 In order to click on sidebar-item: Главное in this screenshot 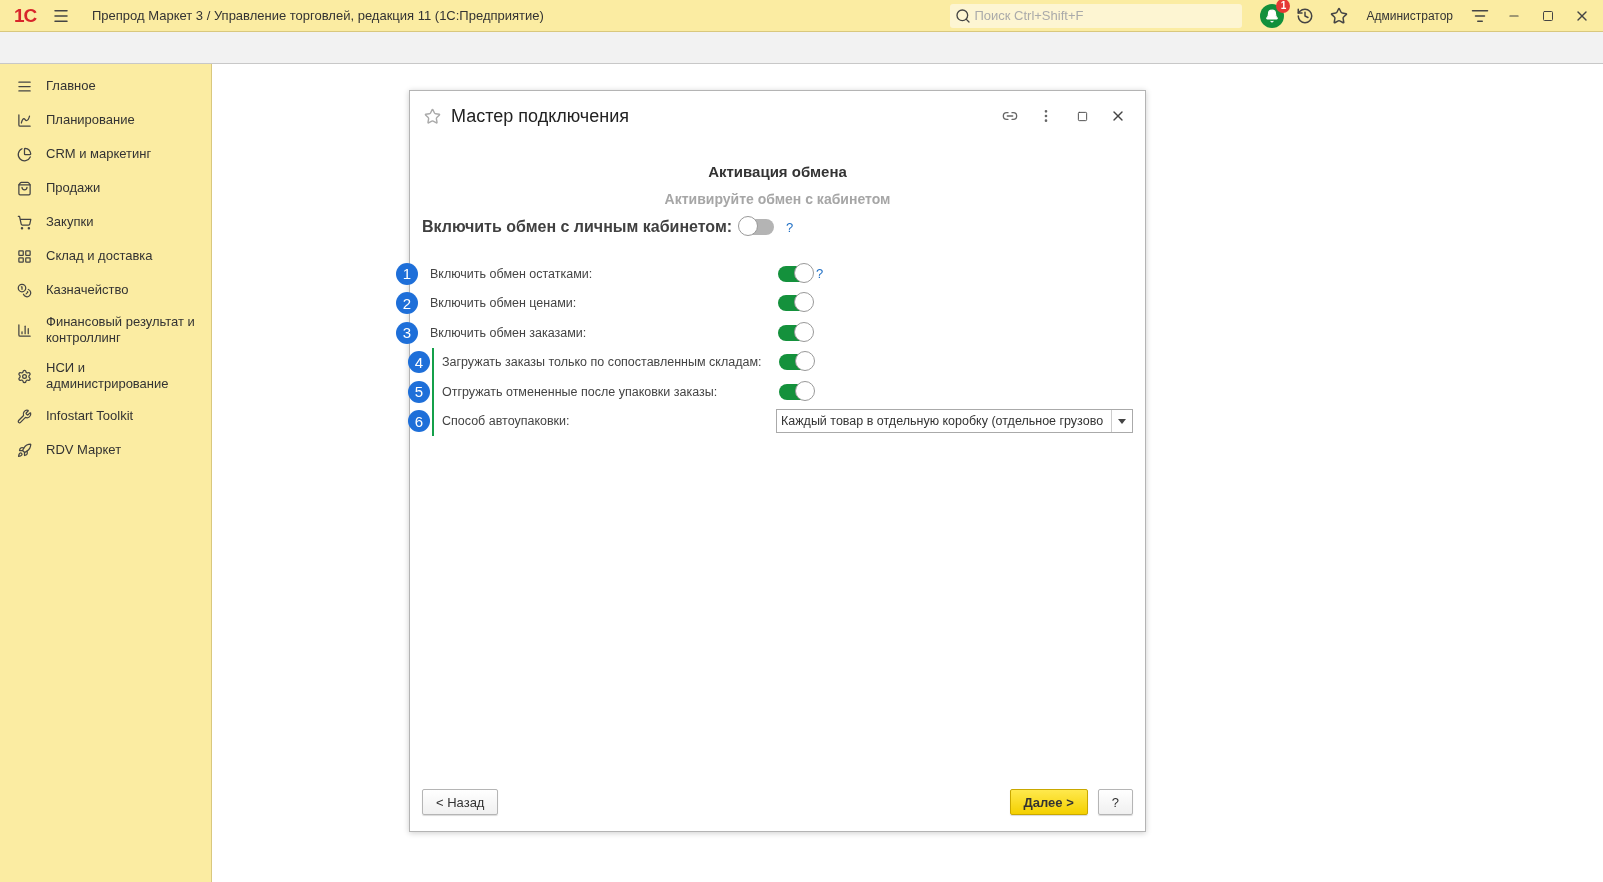, I will do `click(105, 86)`.